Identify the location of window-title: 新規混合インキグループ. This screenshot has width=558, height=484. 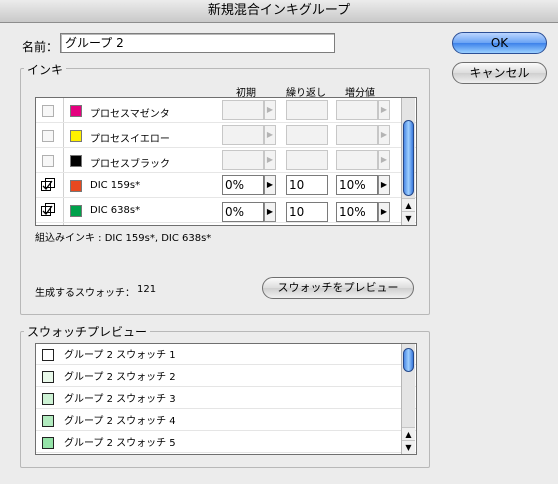
(279, 11).